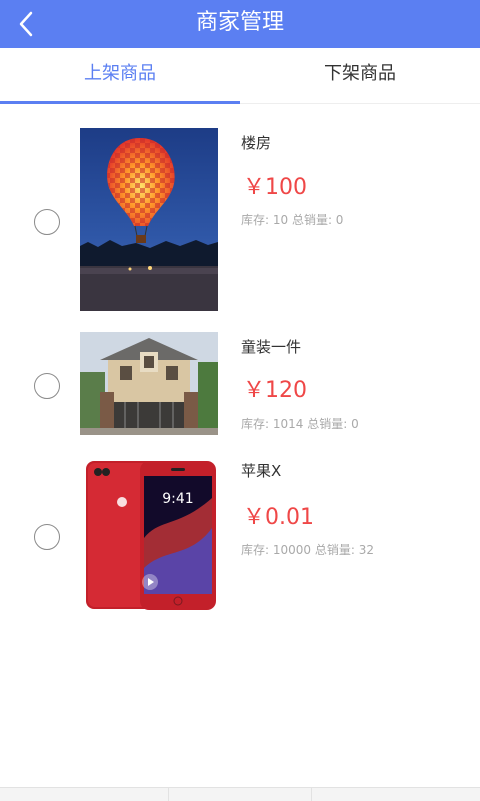 The image size is (480, 801). Describe the element at coordinates (360, 75) in the screenshot. I see `tab-delisted-products: 下架商品` at that location.